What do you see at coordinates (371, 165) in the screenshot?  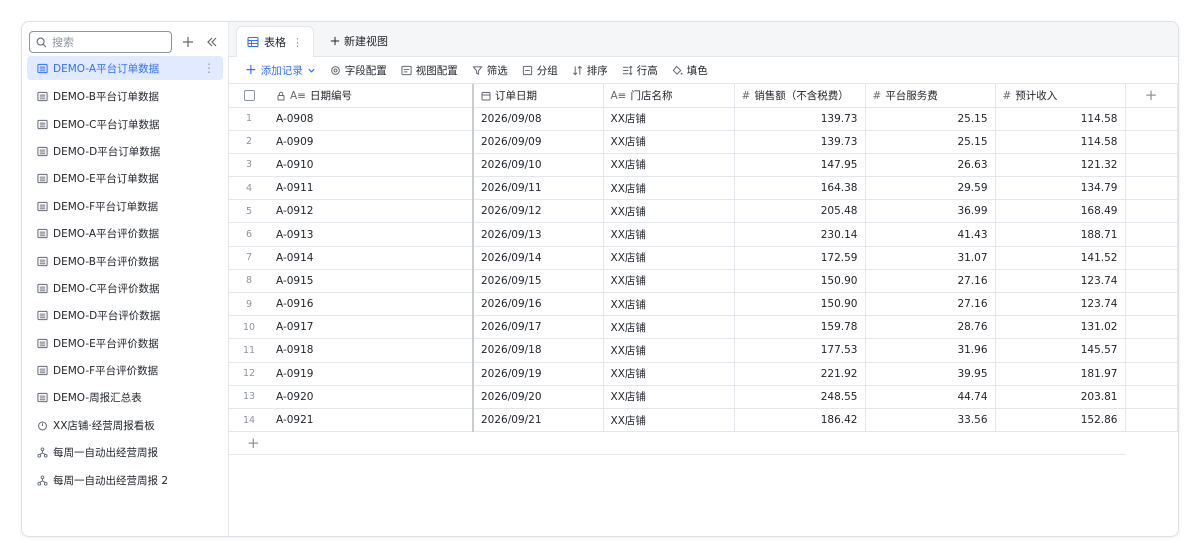 I see `cell-id: A-0910` at bounding box center [371, 165].